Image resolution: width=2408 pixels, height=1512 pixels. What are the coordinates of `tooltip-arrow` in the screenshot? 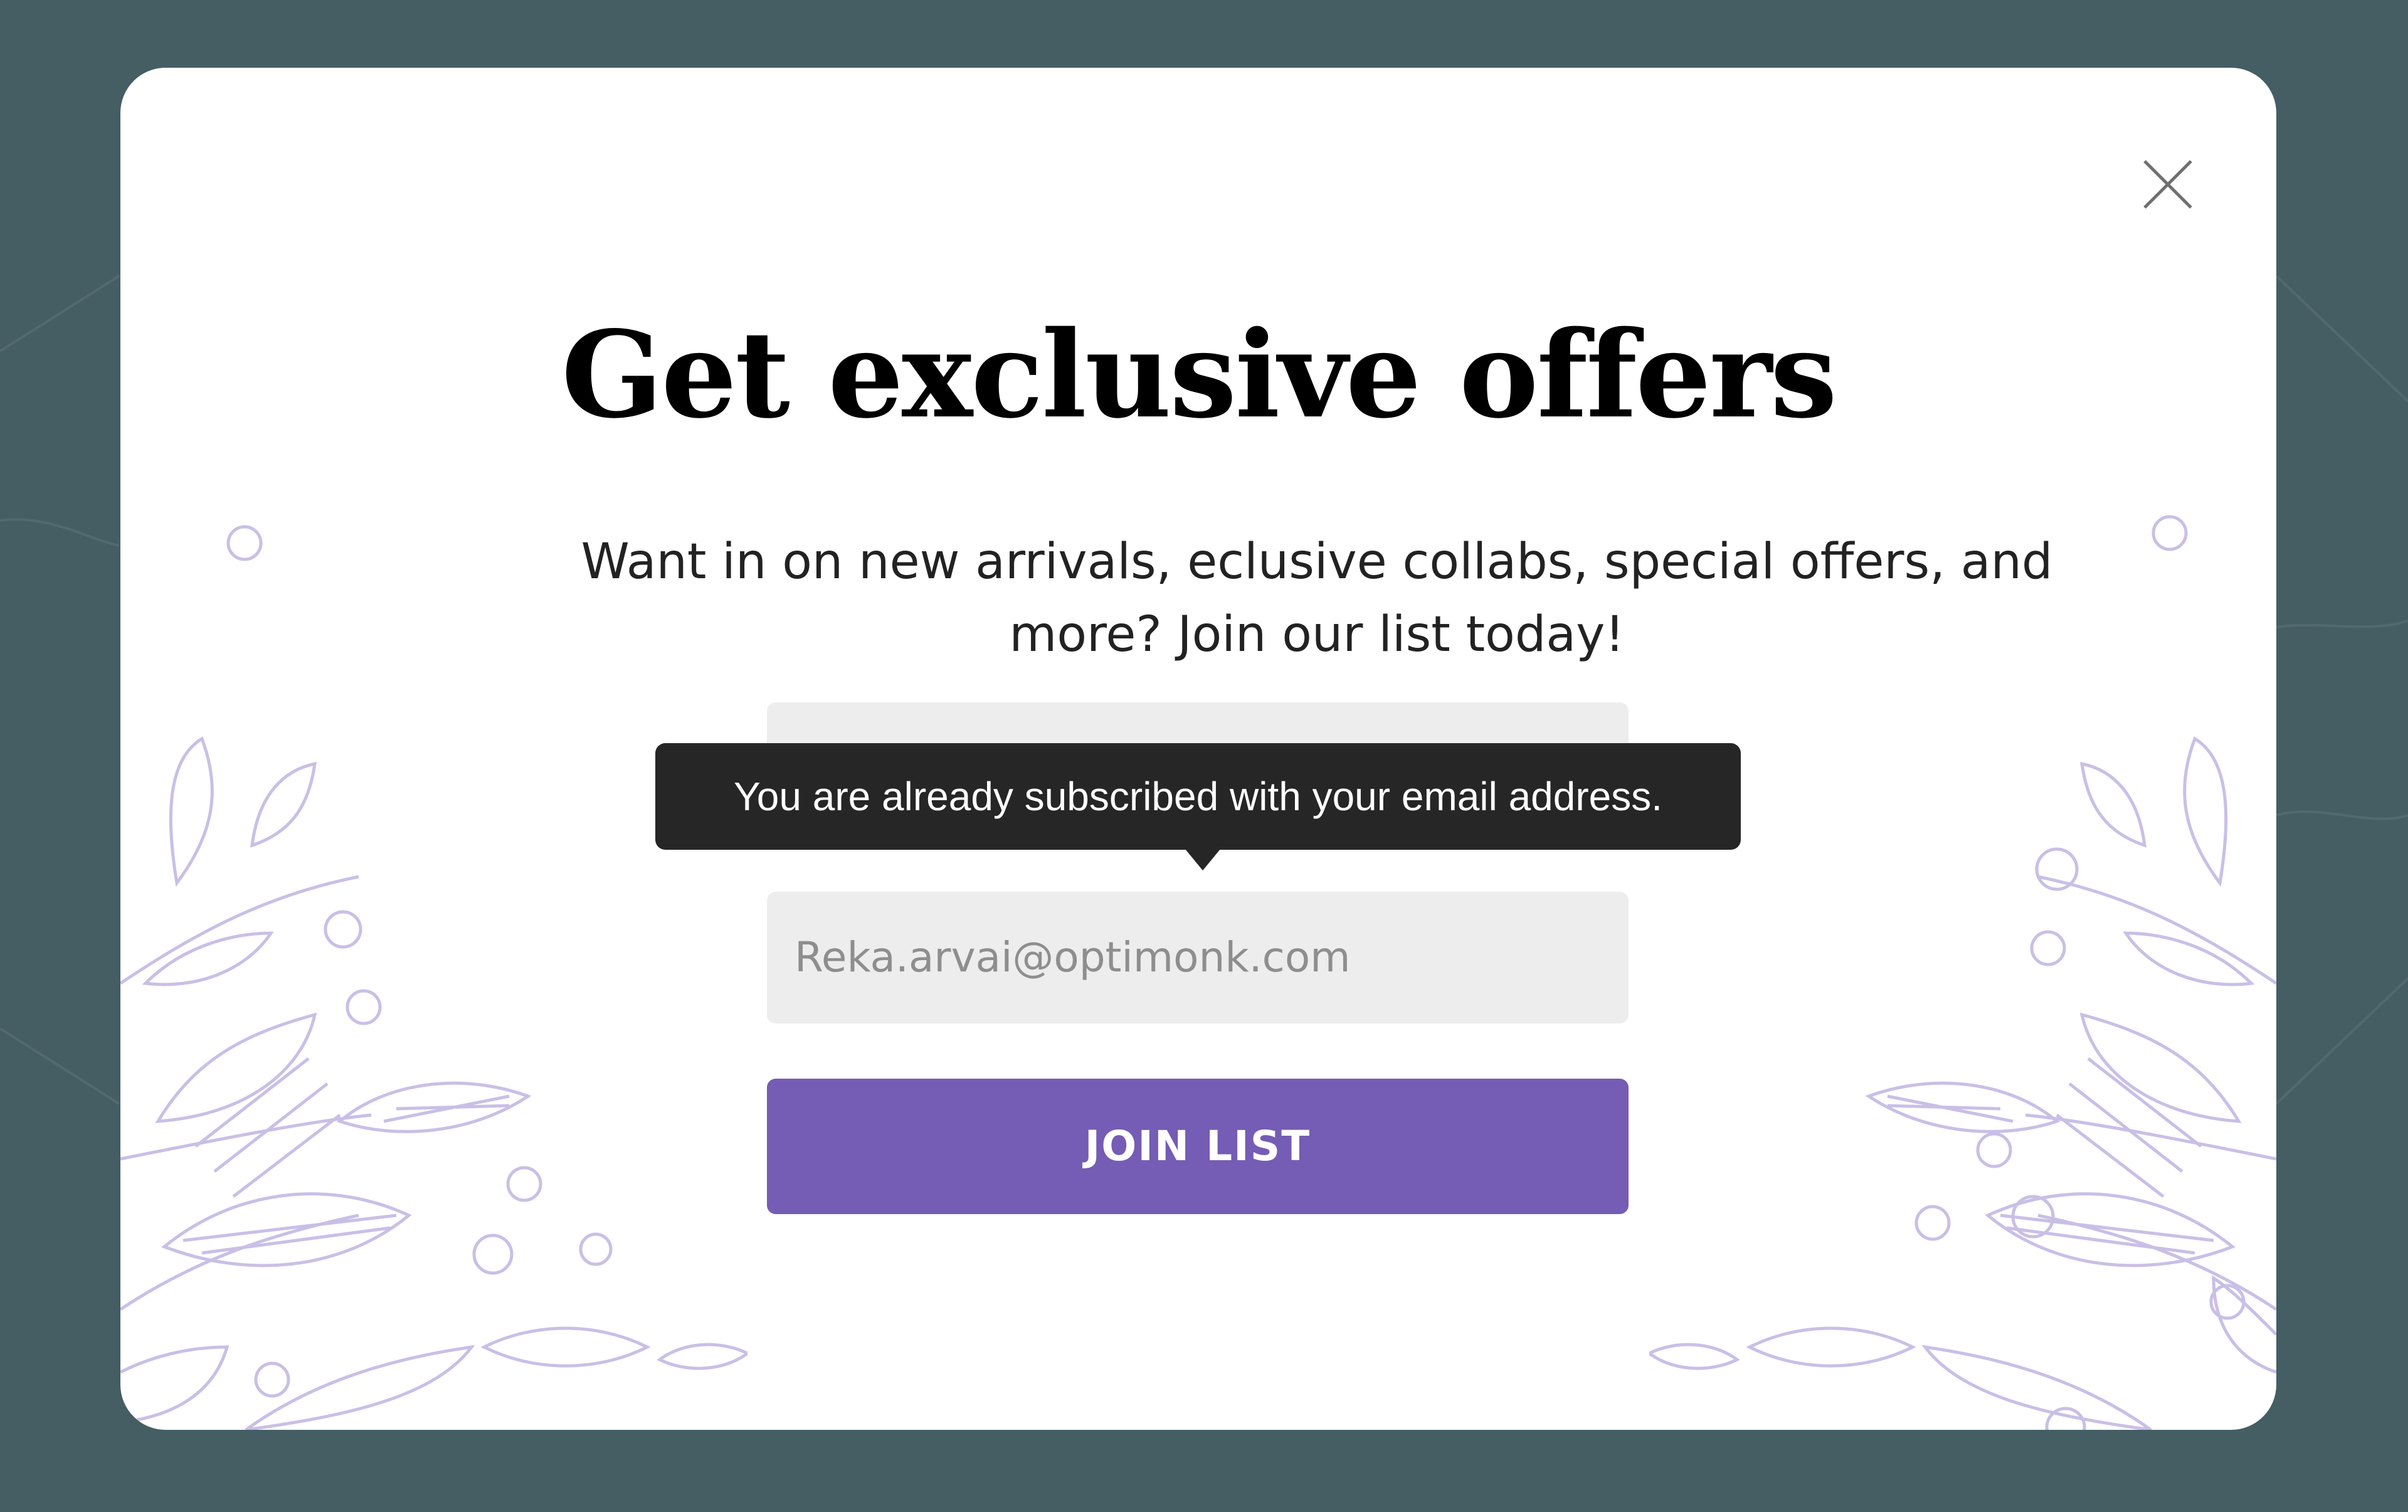 It's located at (1202, 859).